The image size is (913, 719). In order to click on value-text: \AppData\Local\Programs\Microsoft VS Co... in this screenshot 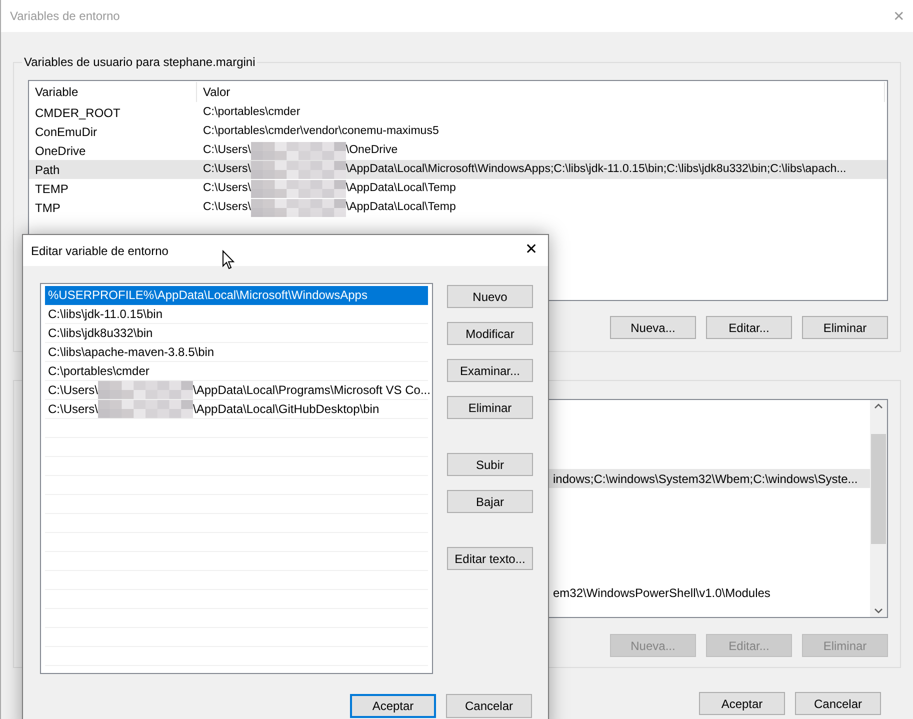, I will do `click(311, 390)`.